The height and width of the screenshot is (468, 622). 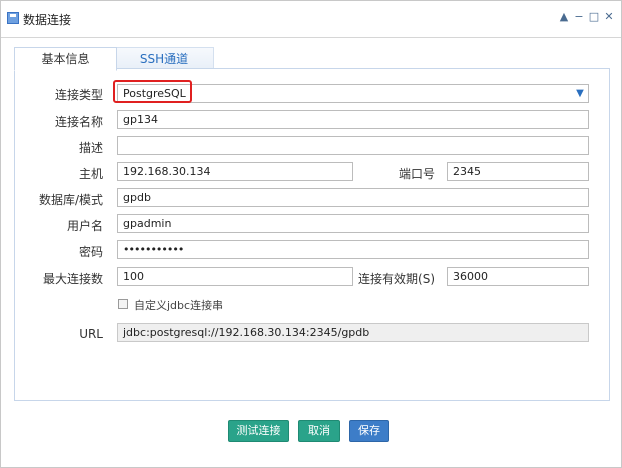 I want to click on tab-ssh-tunnel: SSH通道, so click(x=164, y=58).